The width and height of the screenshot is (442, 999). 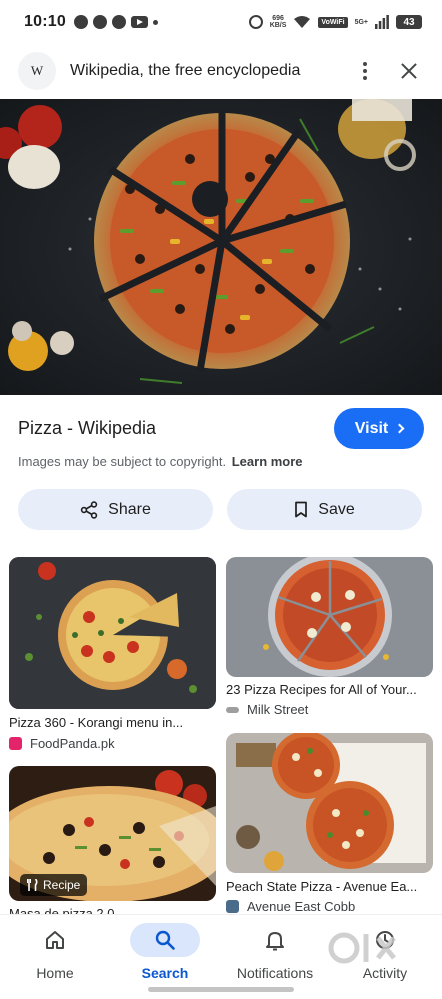 I want to click on avenue-east-cobb-icon, so click(x=232, y=906).